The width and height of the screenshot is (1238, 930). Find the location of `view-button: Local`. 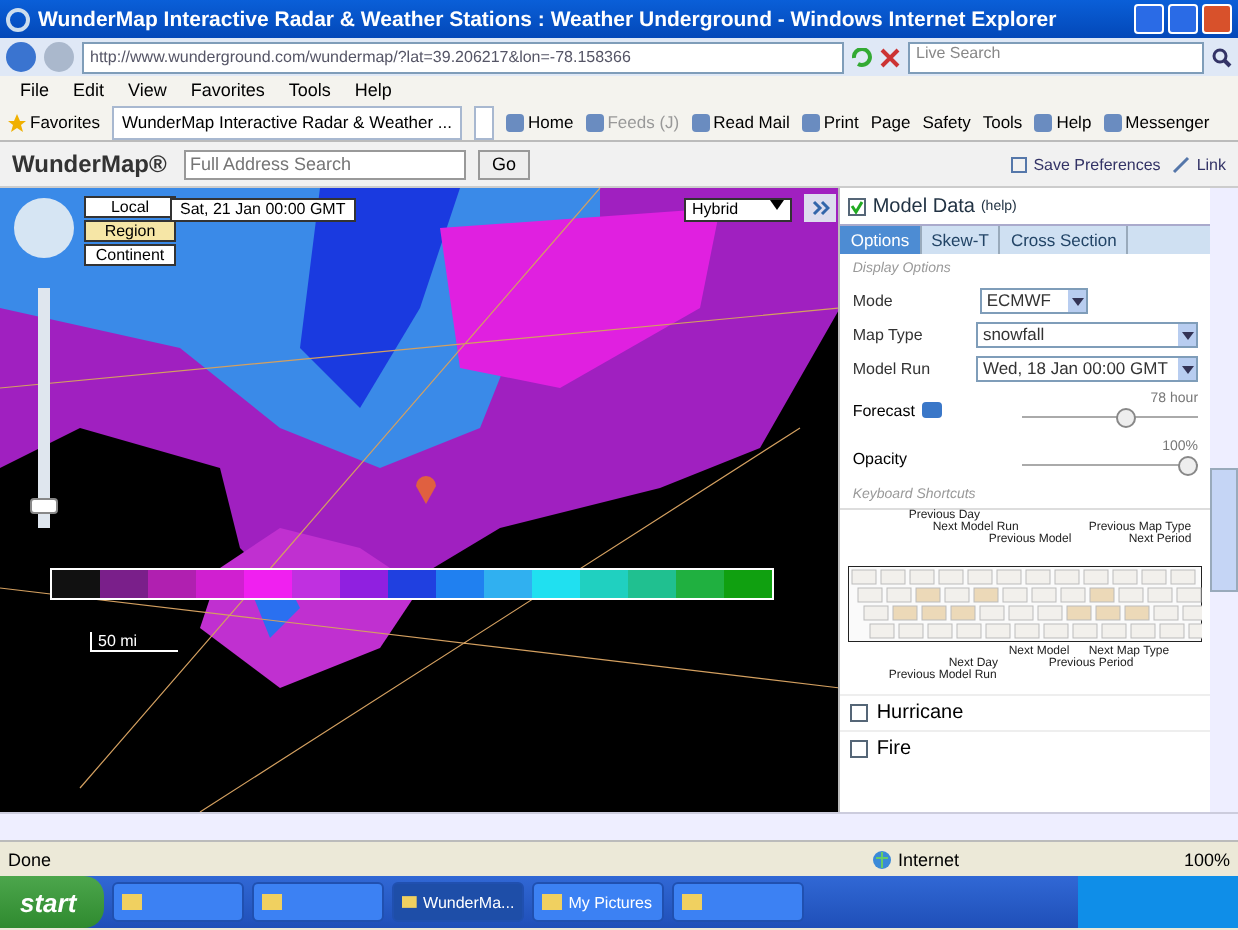

view-button: Local is located at coordinates (130, 207).